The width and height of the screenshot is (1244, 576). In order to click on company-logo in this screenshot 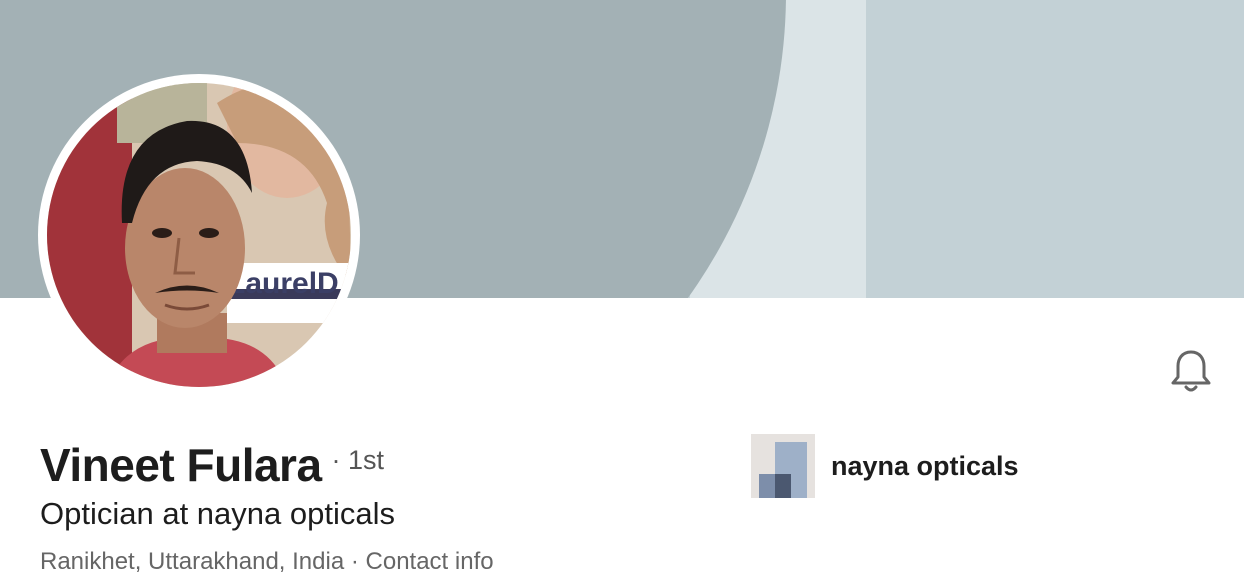, I will do `click(783, 466)`.